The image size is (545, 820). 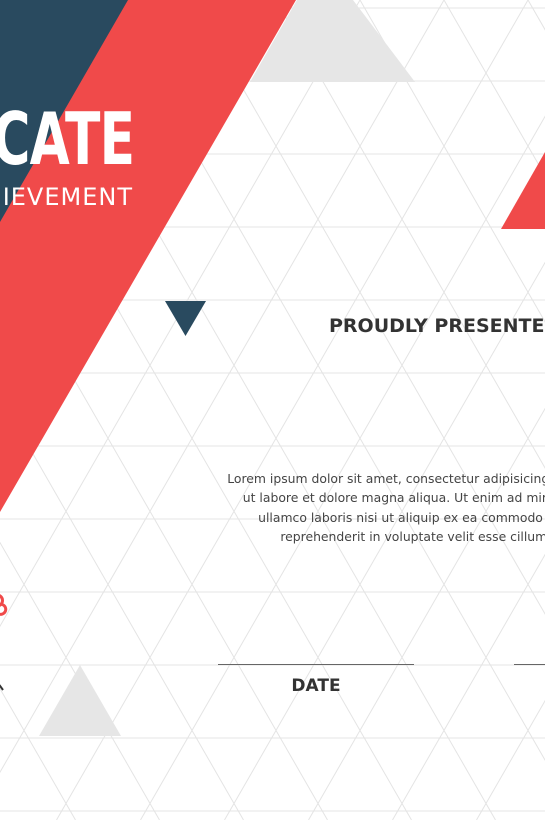 I want to click on date-signature-line, so click(x=316, y=664).